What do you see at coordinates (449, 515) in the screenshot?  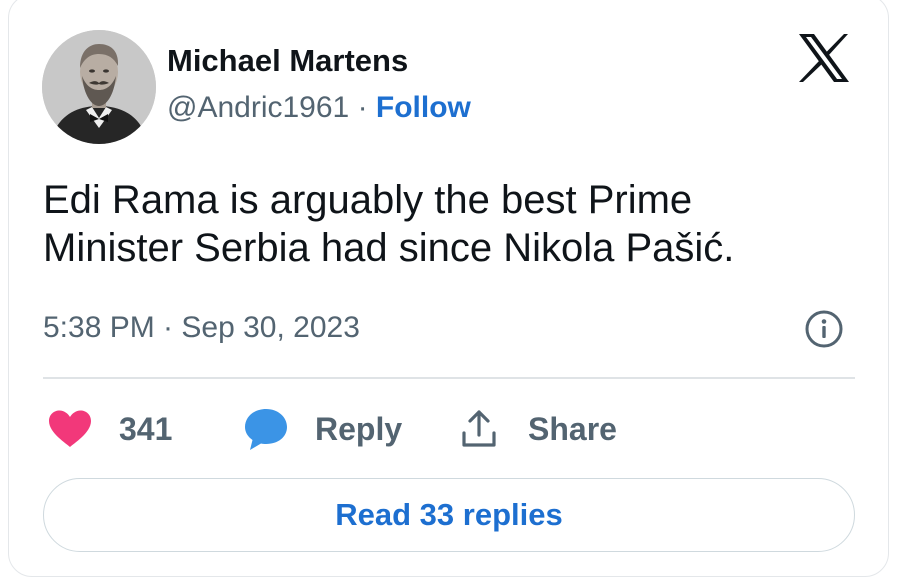 I see `read-replies-button: Read 33 replies` at bounding box center [449, 515].